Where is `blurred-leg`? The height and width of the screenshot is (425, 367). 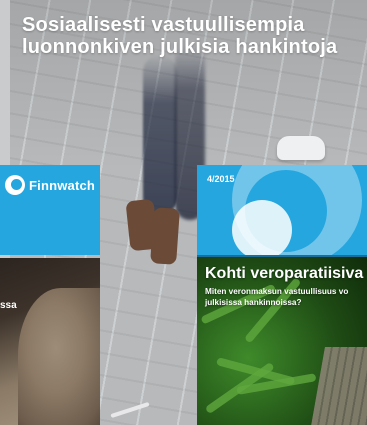
blurred-leg is located at coordinates (160, 135).